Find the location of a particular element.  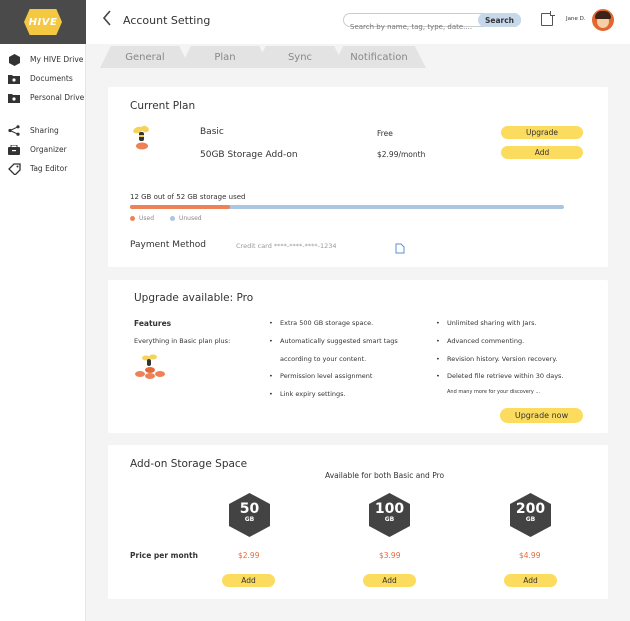

addon-price-50: $2.99 is located at coordinates (249, 555).